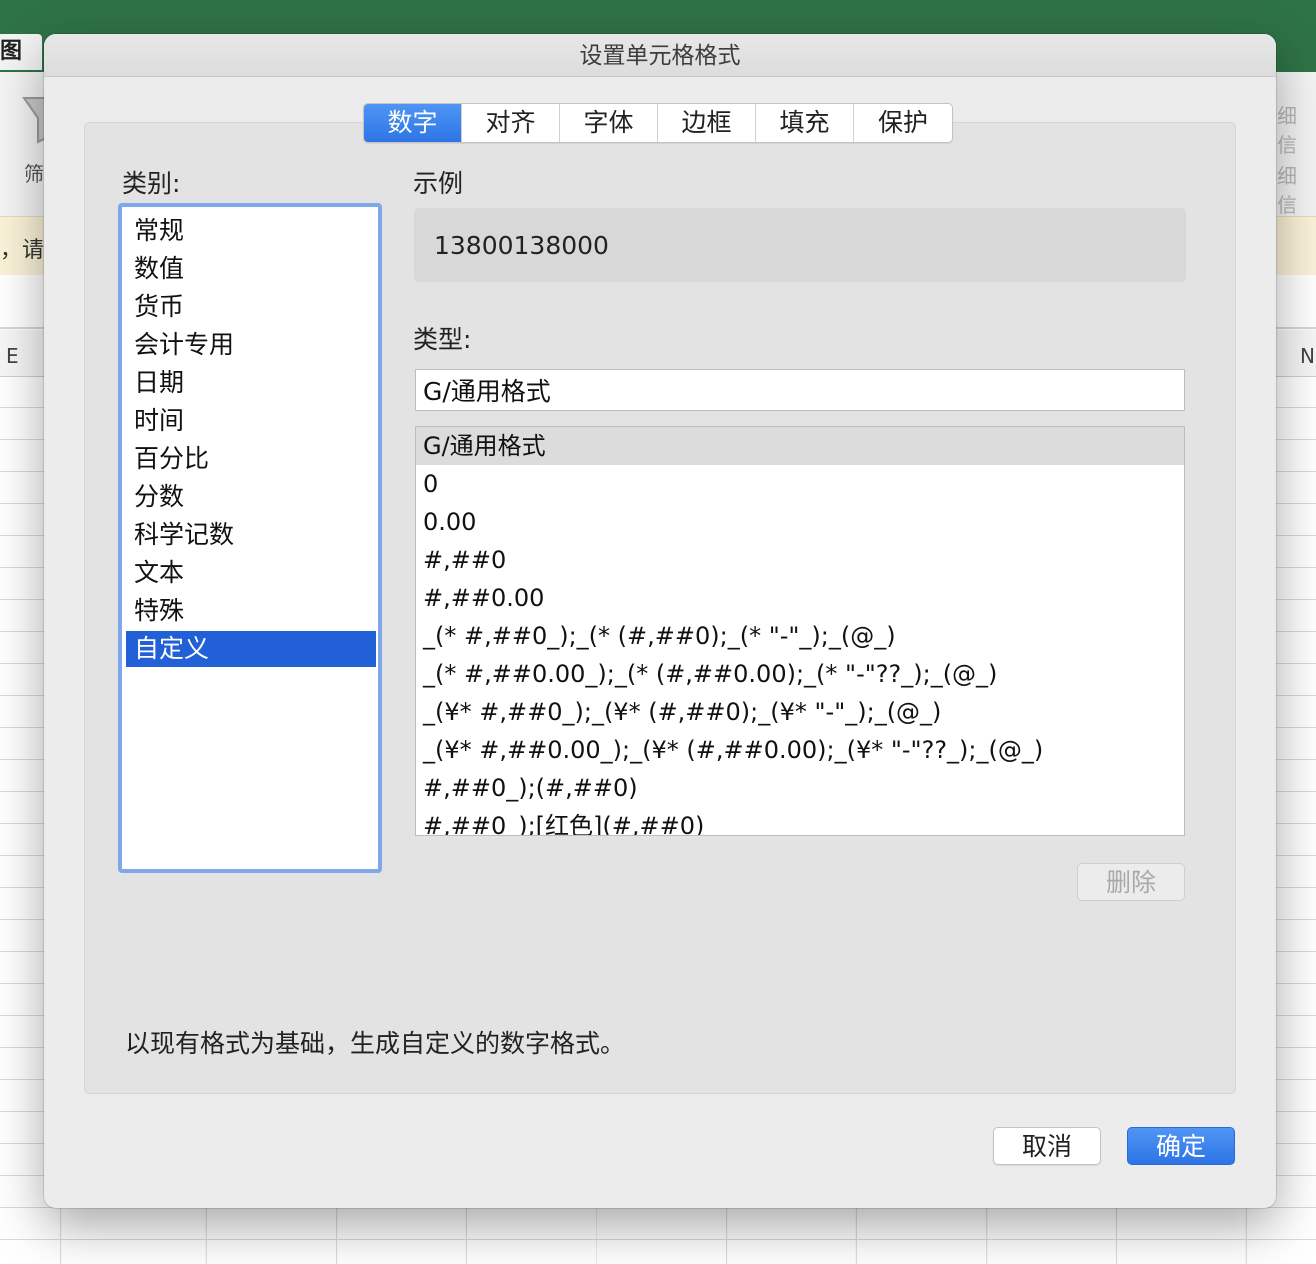 This screenshot has height=1264, width=1316. What do you see at coordinates (800, 390) in the screenshot?
I see `type-input` at bounding box center [800, 390].